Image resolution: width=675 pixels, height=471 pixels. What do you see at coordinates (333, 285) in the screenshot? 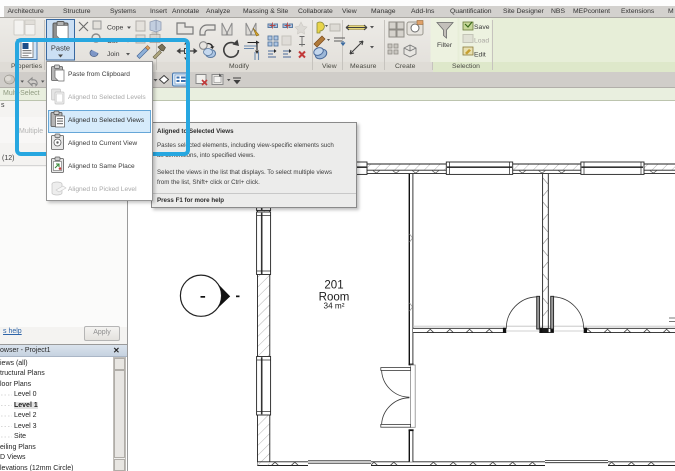
I see `svg-text: 201` at bounding box center [333, 285].